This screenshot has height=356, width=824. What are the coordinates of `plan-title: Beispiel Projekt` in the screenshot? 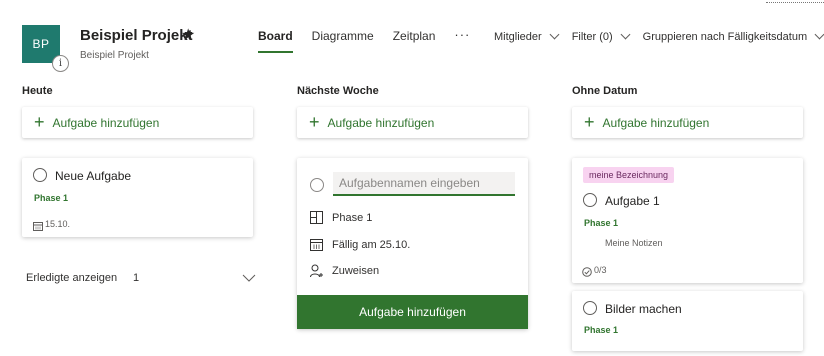 It's located at (136, 35).